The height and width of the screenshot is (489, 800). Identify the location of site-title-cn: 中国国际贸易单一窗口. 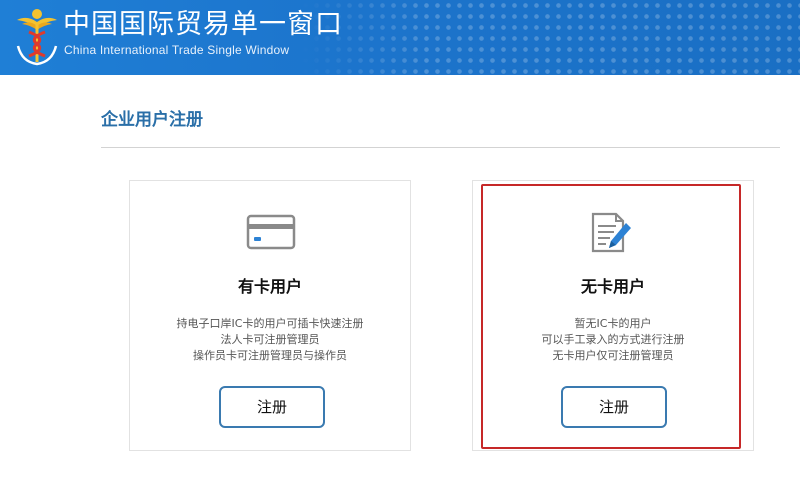
(203, 24).